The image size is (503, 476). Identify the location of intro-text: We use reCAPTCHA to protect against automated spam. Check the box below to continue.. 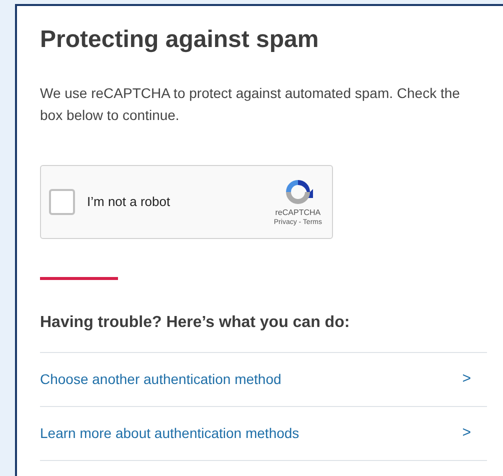
(250, 104).